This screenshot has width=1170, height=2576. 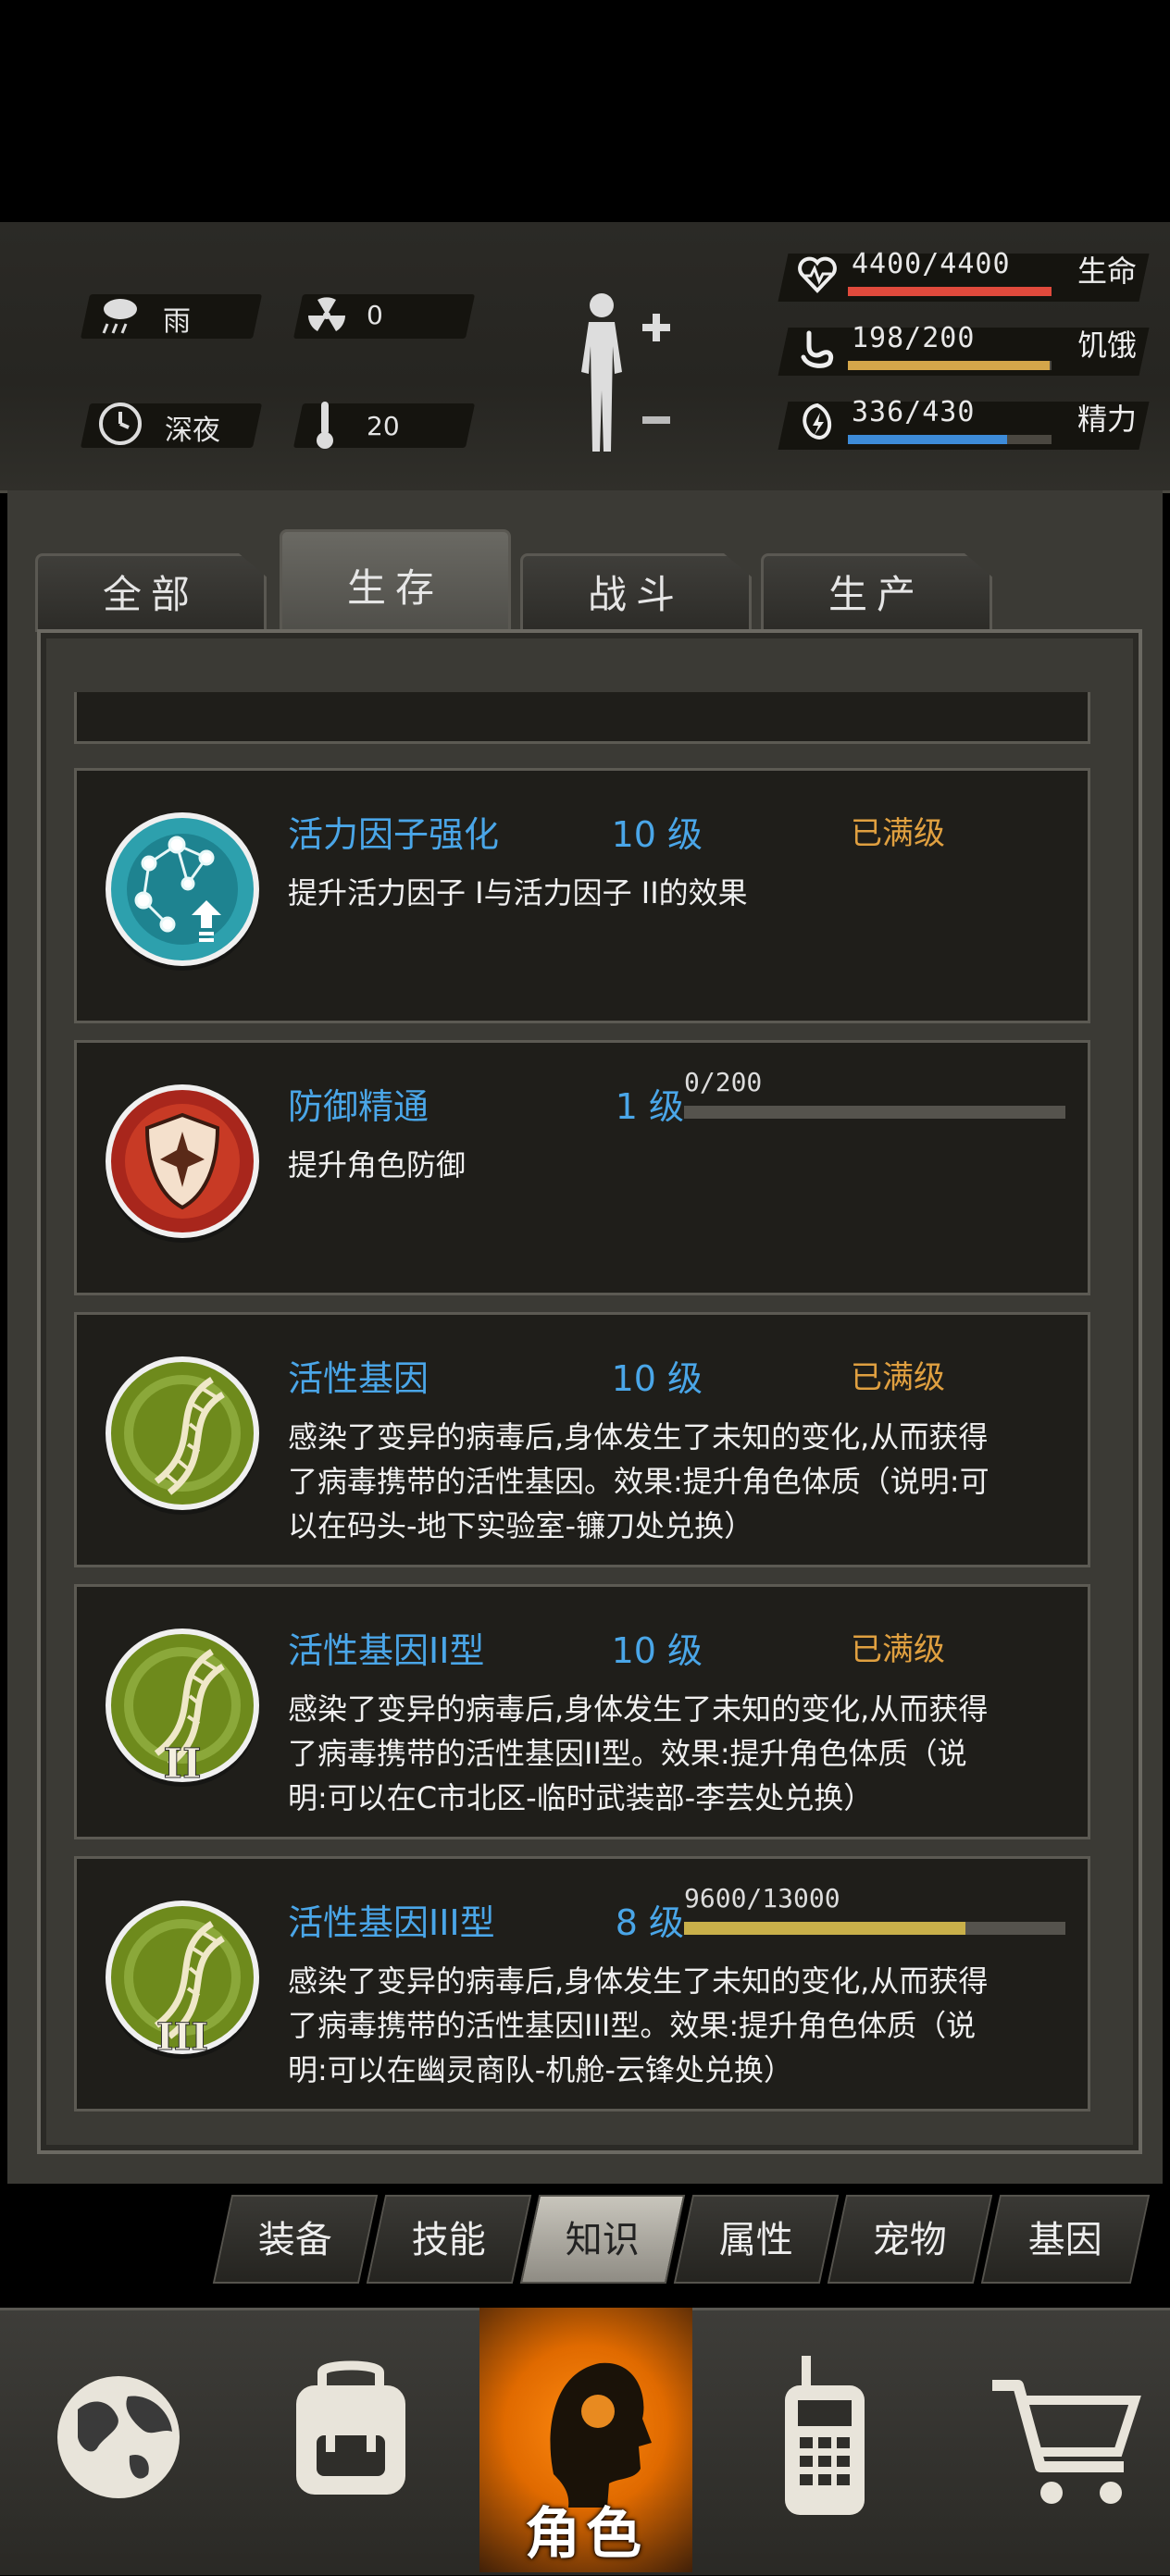 I want to click on nav-character-label: 角色, so click(x=586, y=2534).